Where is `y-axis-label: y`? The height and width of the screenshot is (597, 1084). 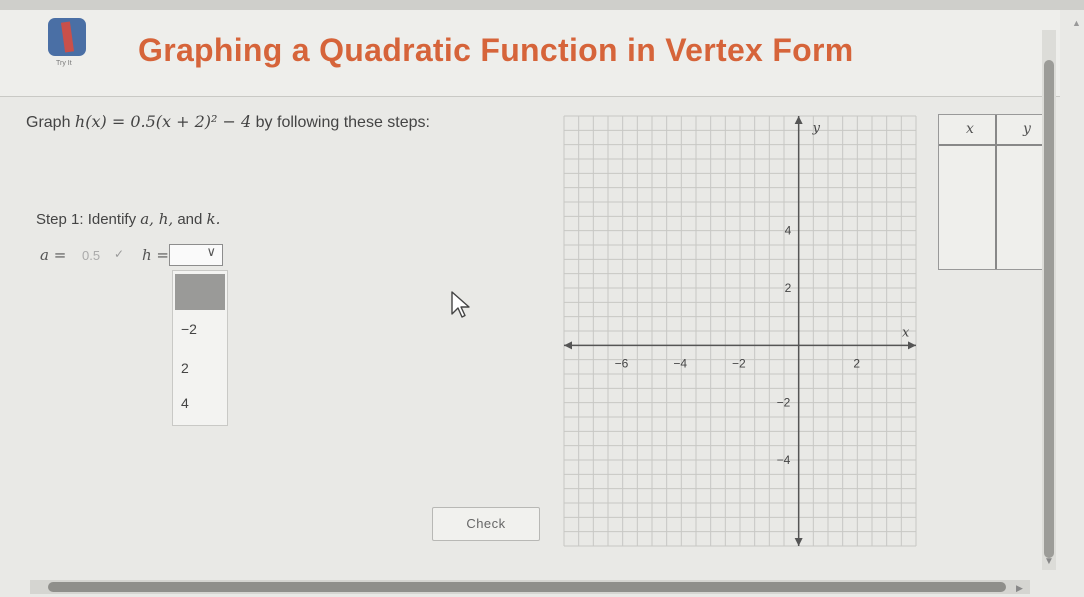
y-axis-label: y is located at coordinates (816, 128).